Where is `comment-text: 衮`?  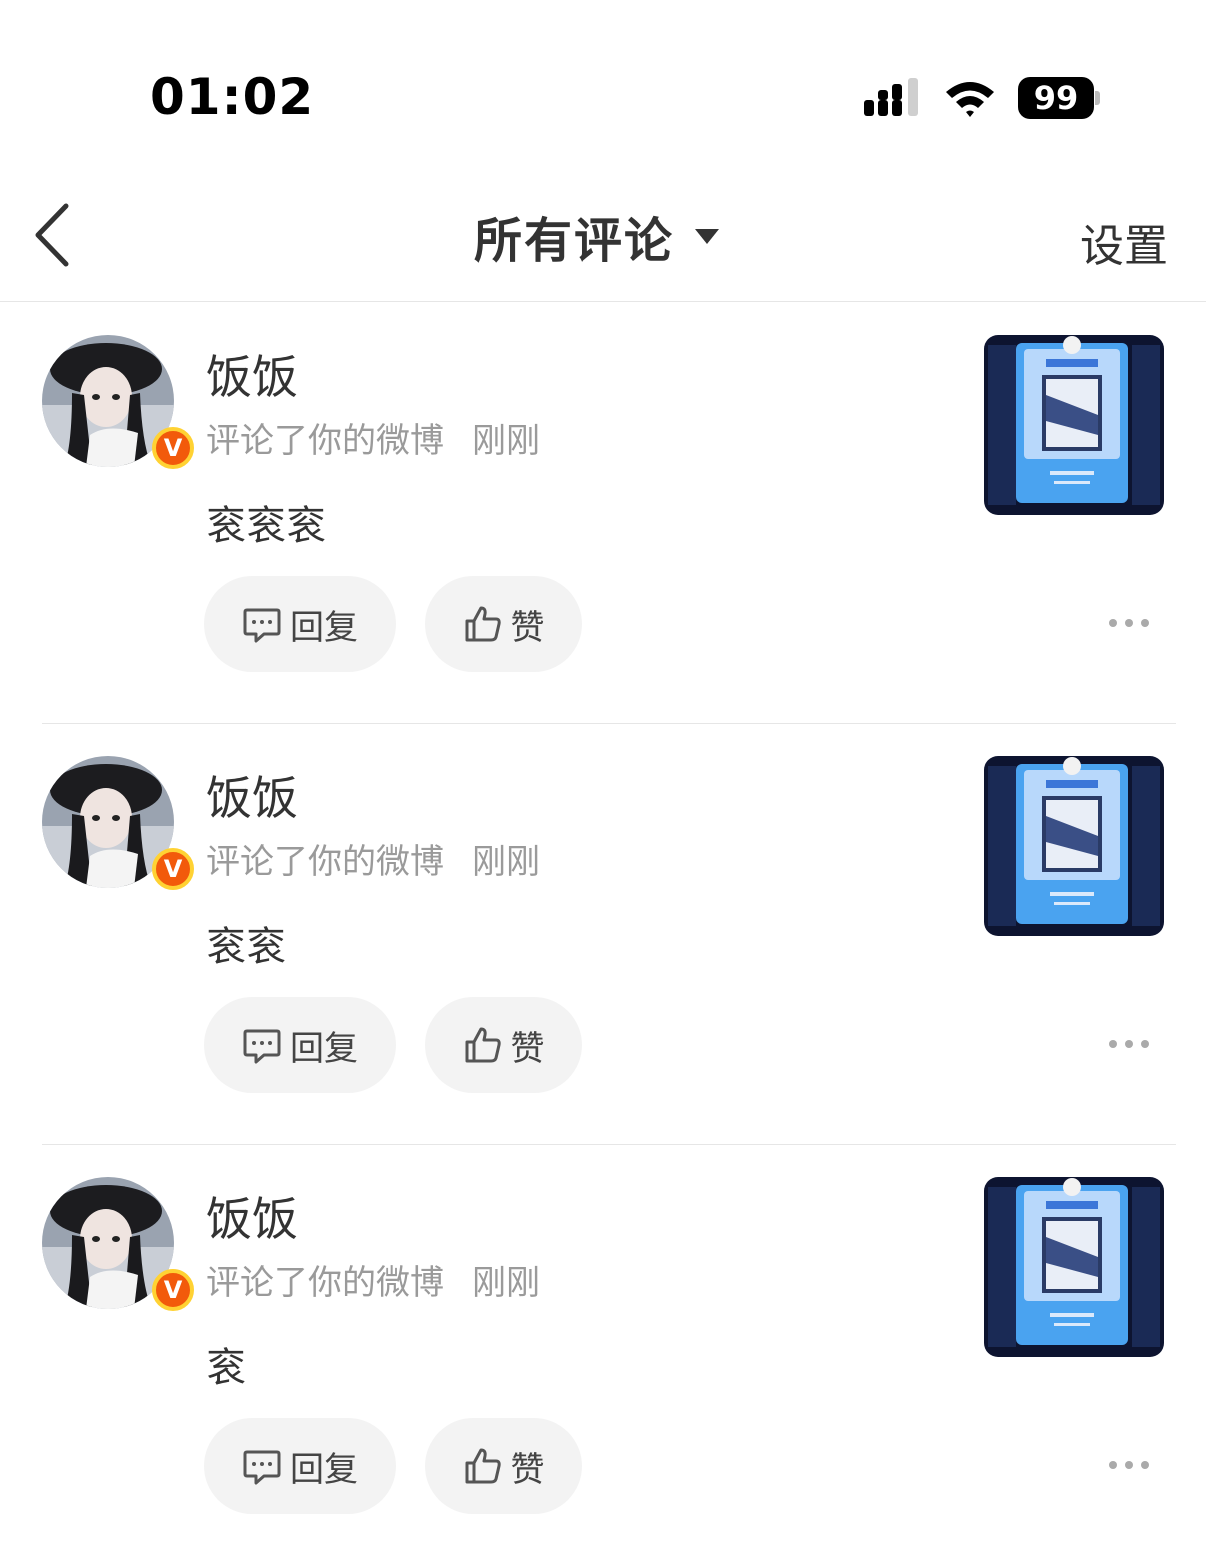
comment-text: 衮 is located at coordinates (226, 1368).